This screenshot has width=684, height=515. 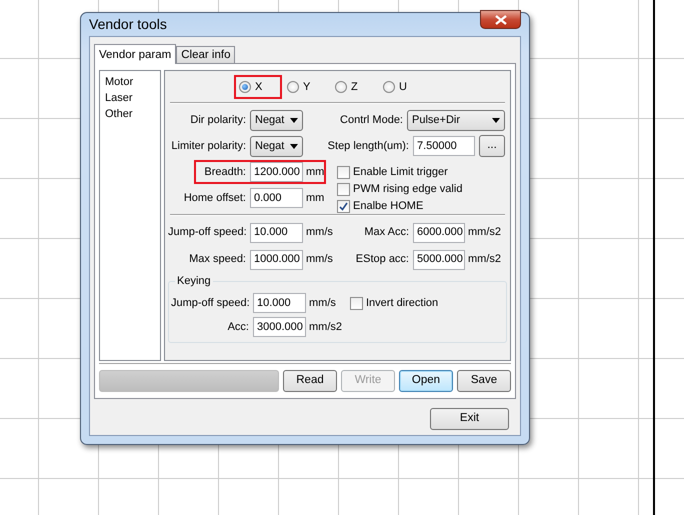 I want to click on action-button: Read, so click(x=310, y=381).